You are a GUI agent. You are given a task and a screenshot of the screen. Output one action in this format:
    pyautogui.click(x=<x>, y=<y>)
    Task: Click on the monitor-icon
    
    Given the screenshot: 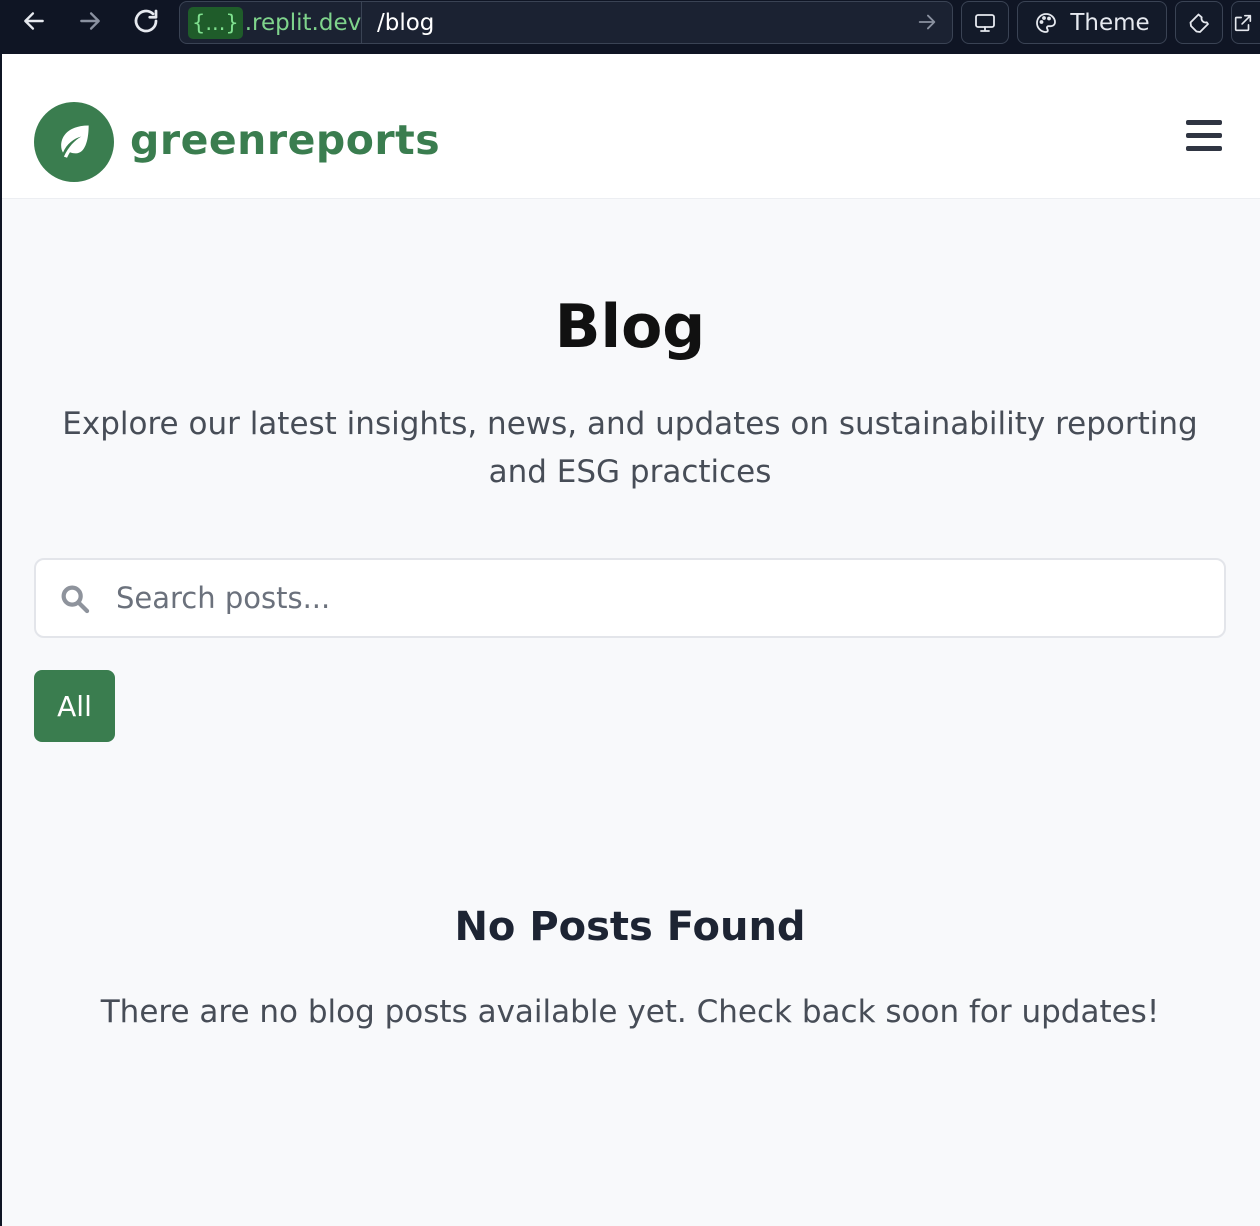 What is the action you would take?
    pyautogui.click(x=985, y=22)
    